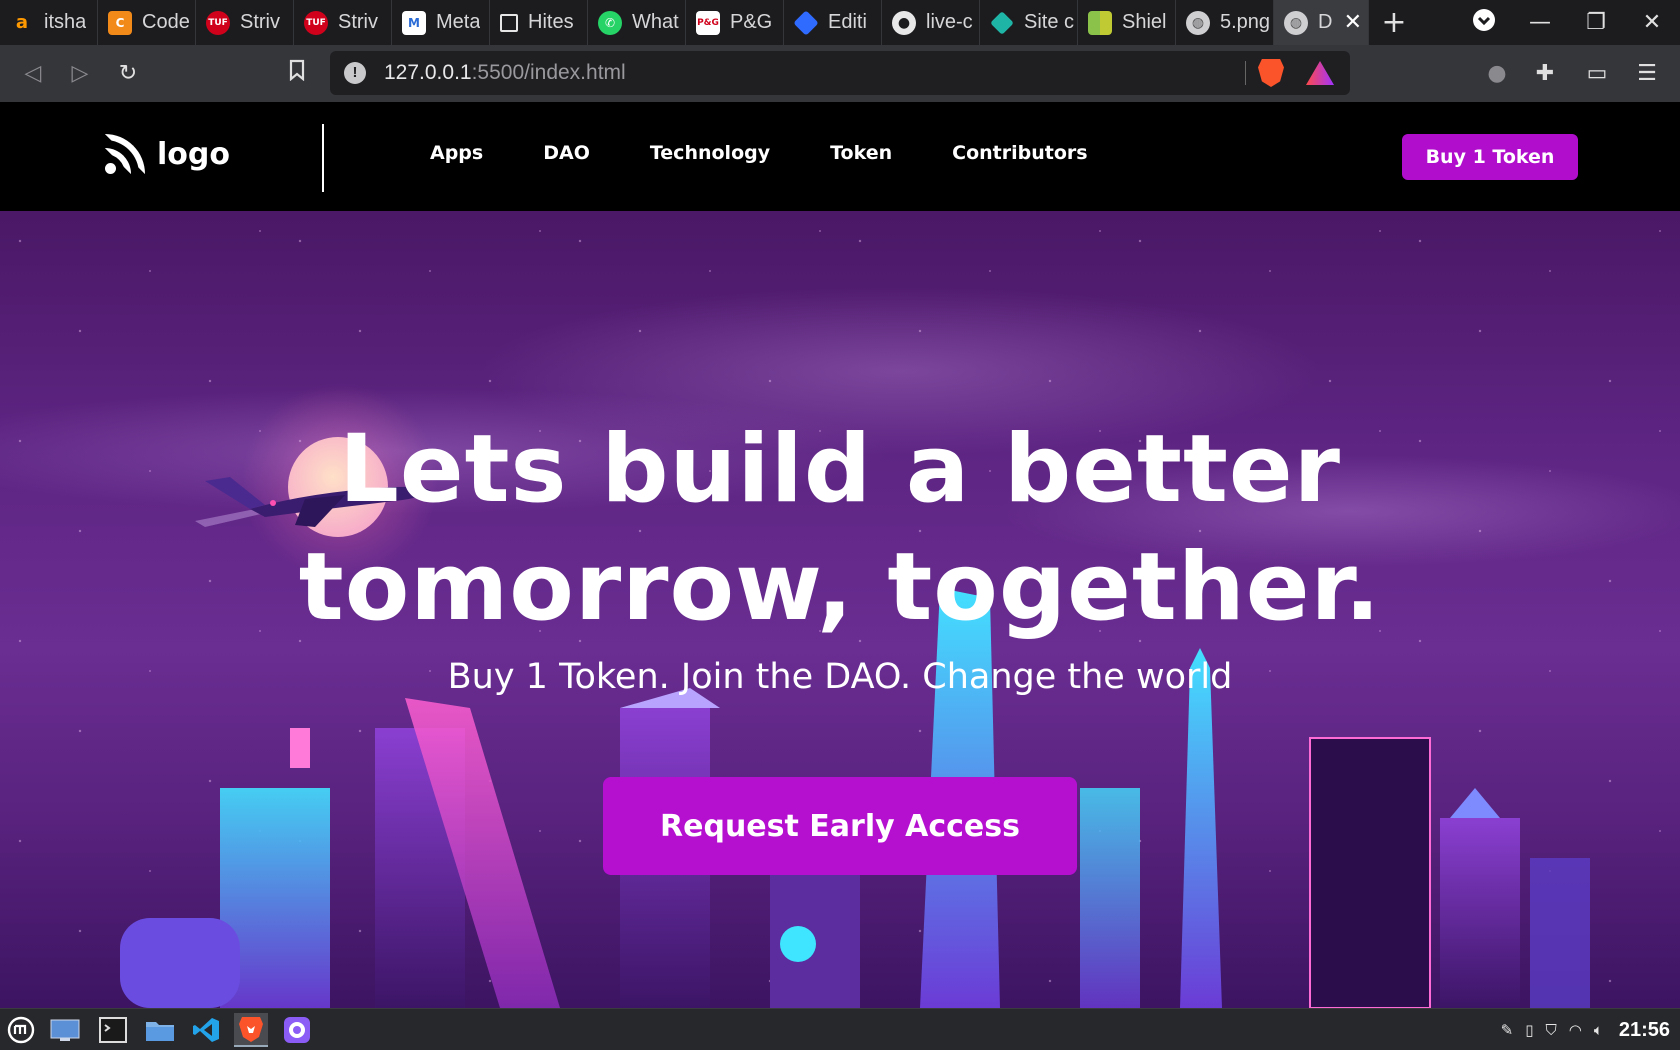  What do you see at coordinates (1644, 1030) in the screenshot?
I see `clock: 21:56` at bounding box center [1644, 1030].